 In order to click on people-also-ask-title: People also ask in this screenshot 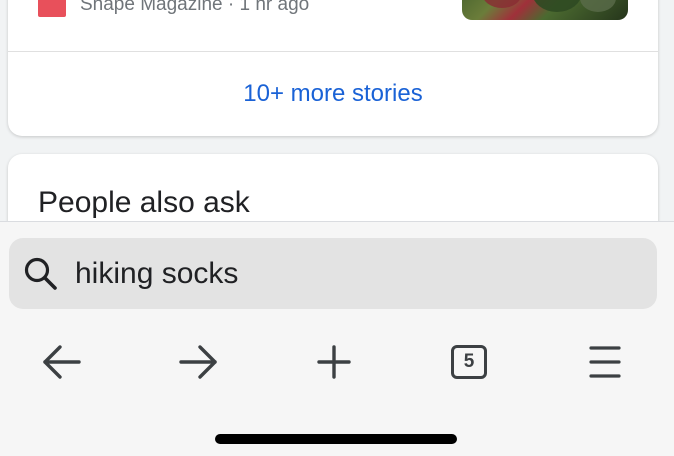, I will do `click(144, 202)`.